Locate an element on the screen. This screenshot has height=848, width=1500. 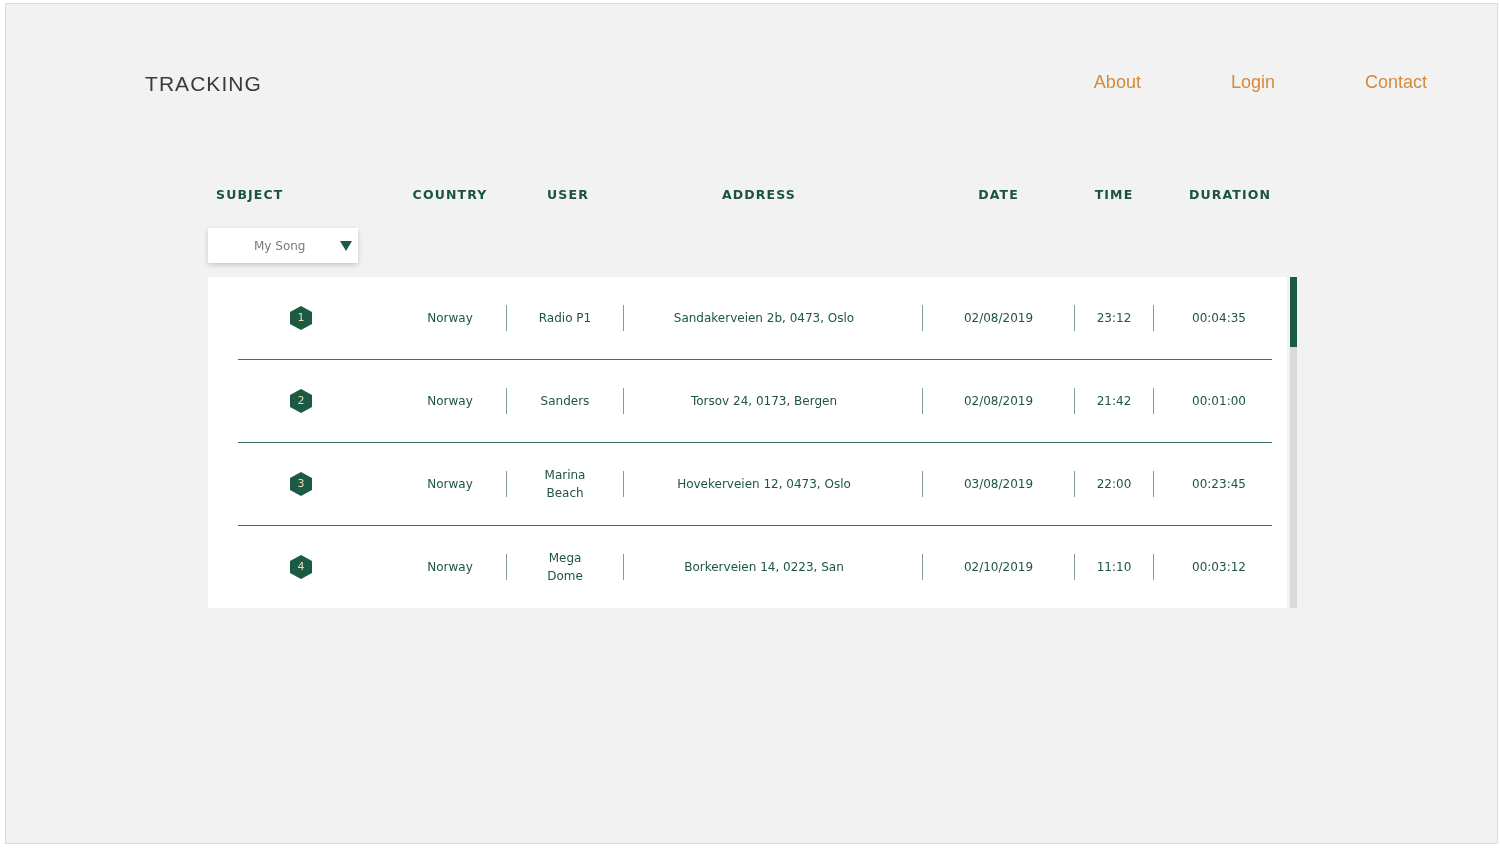
table-cell-text: 22:00 is located at coordinates (1114, 484).